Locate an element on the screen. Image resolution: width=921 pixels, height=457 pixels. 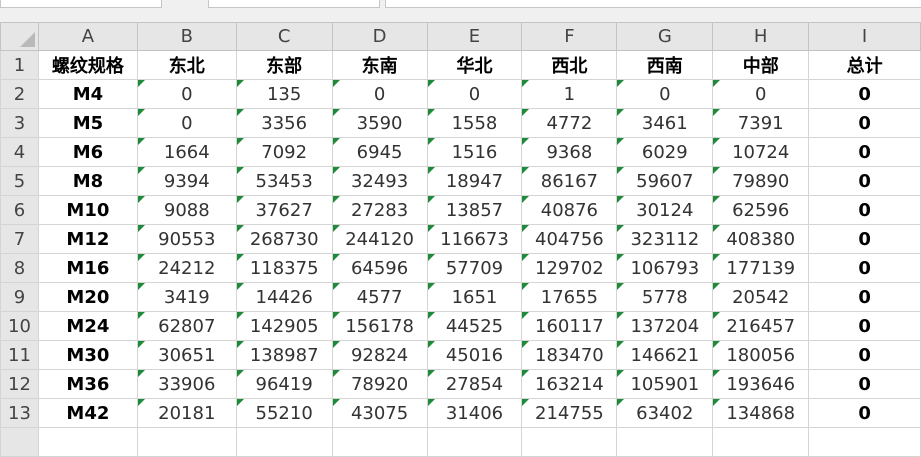
header-cell: 西南 is located at coordinates (665, 65).